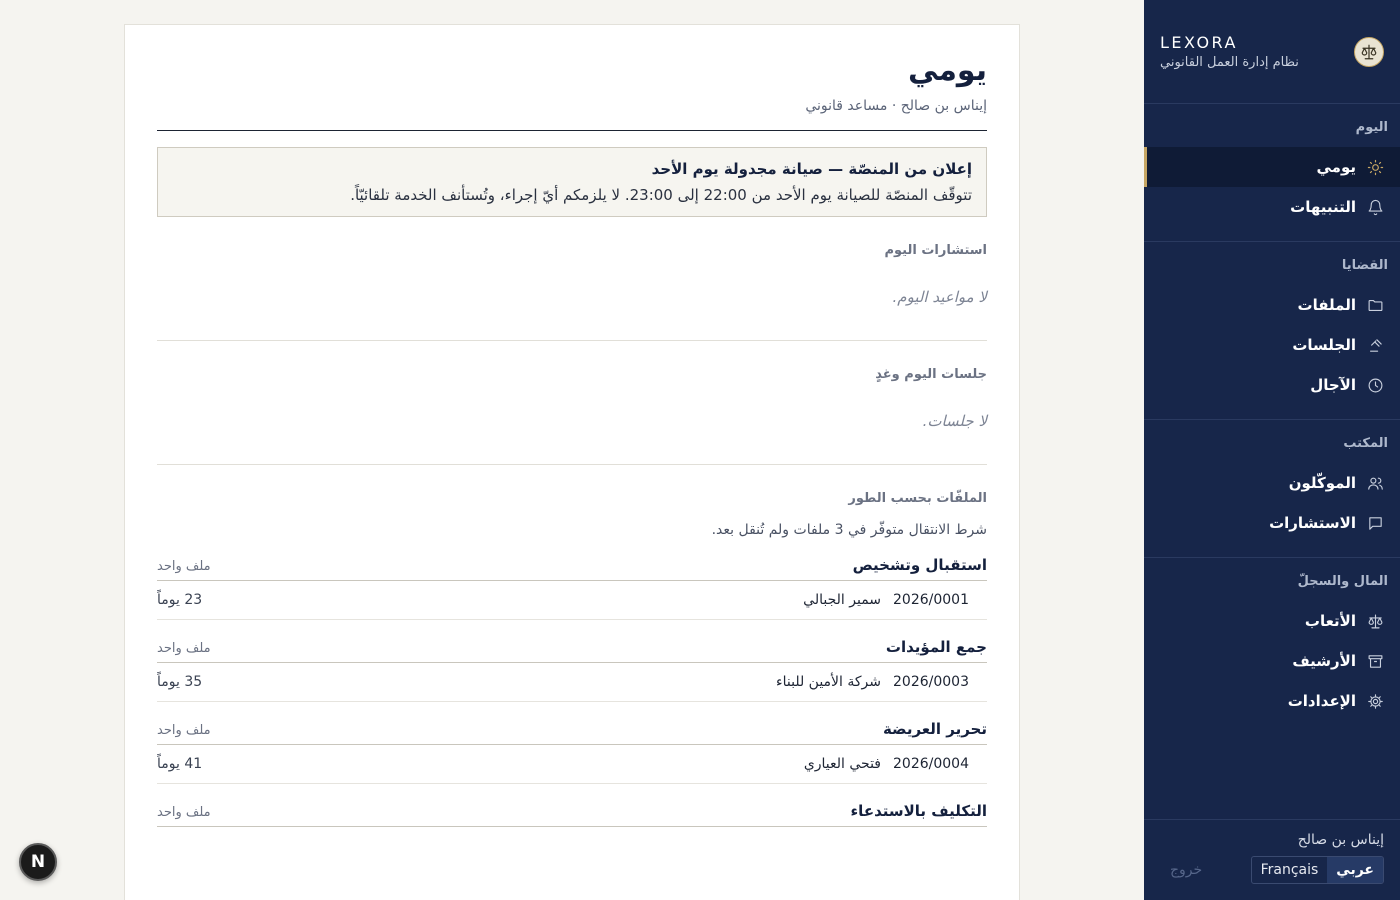  I want to click on nav-group-today: اليوم يومي التنبيهات, so click(1272, 173).